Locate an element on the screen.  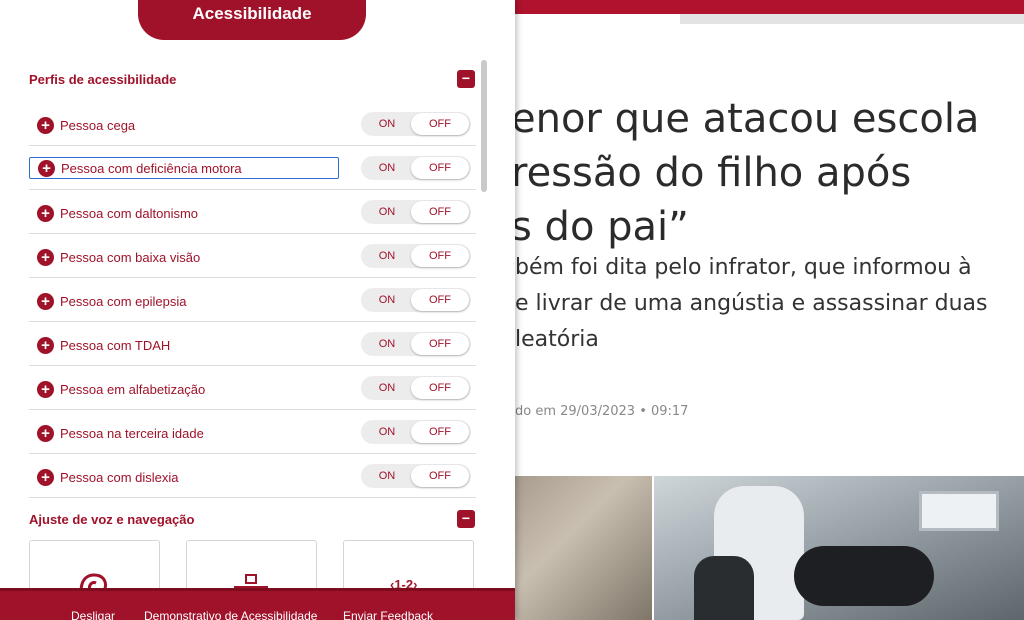
profile-expand-button: + Pessoa com epilepsia is located at coordinates (111, 301).